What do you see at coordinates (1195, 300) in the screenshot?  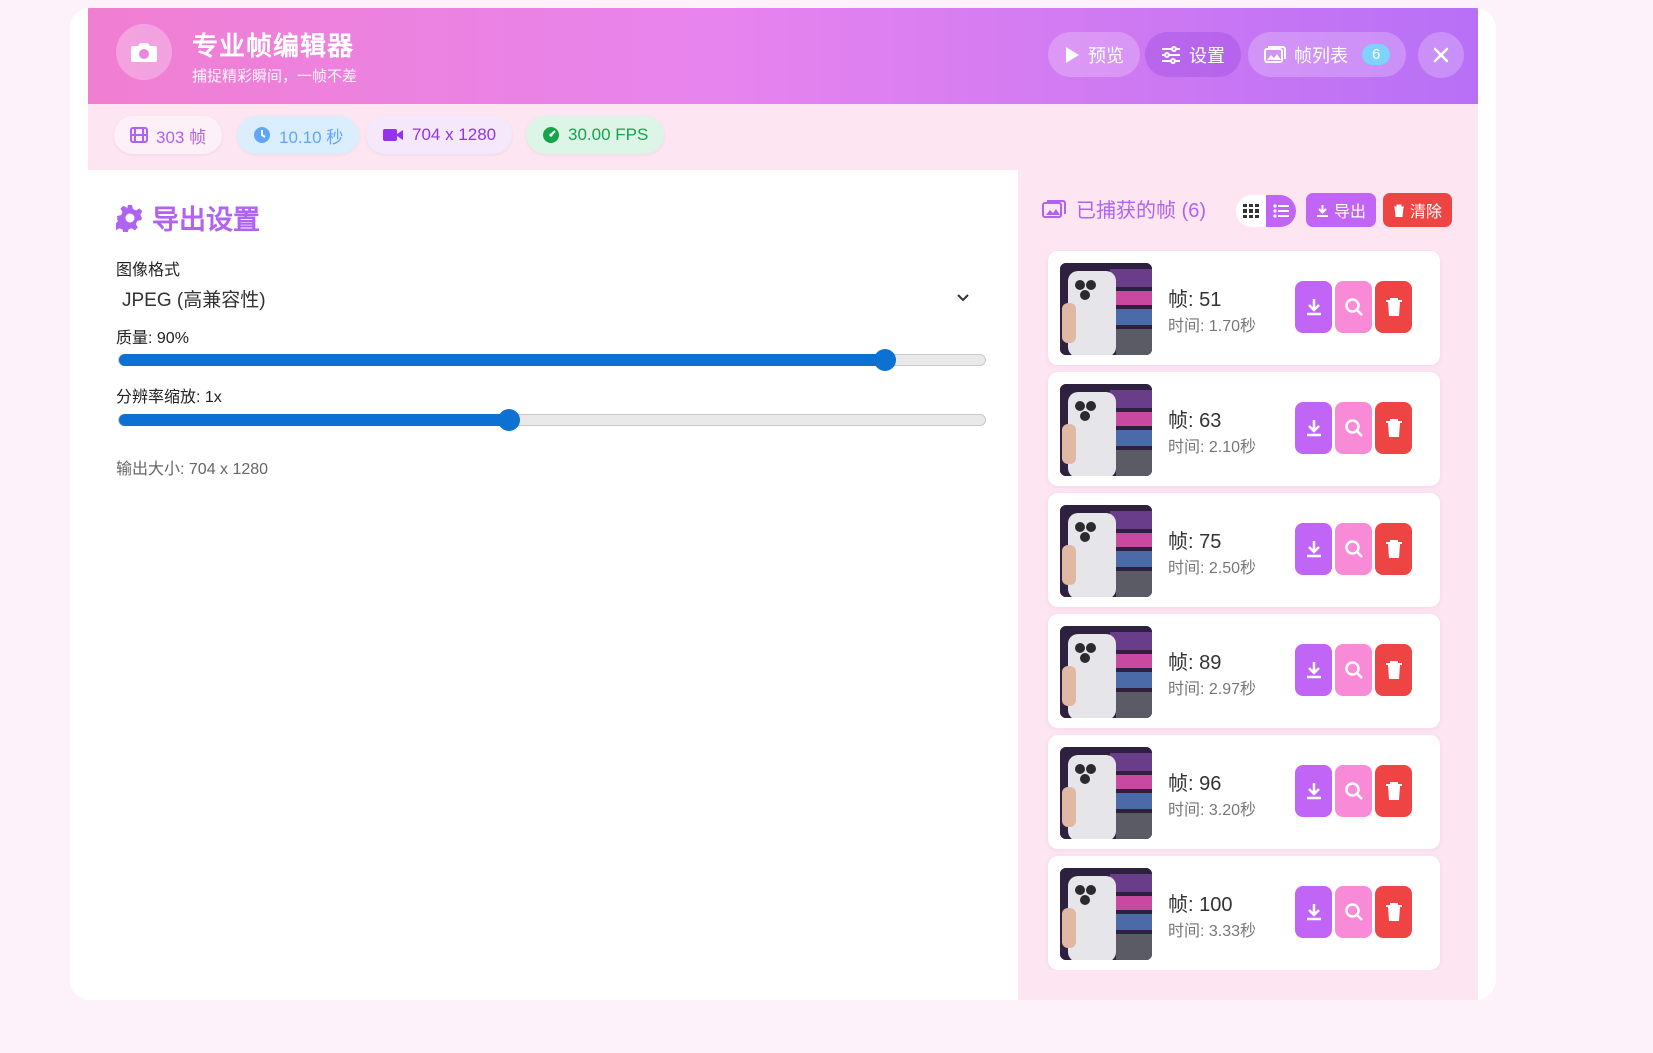 I see `frame-number: 帧: 51` at bounding box center [1195, 300].